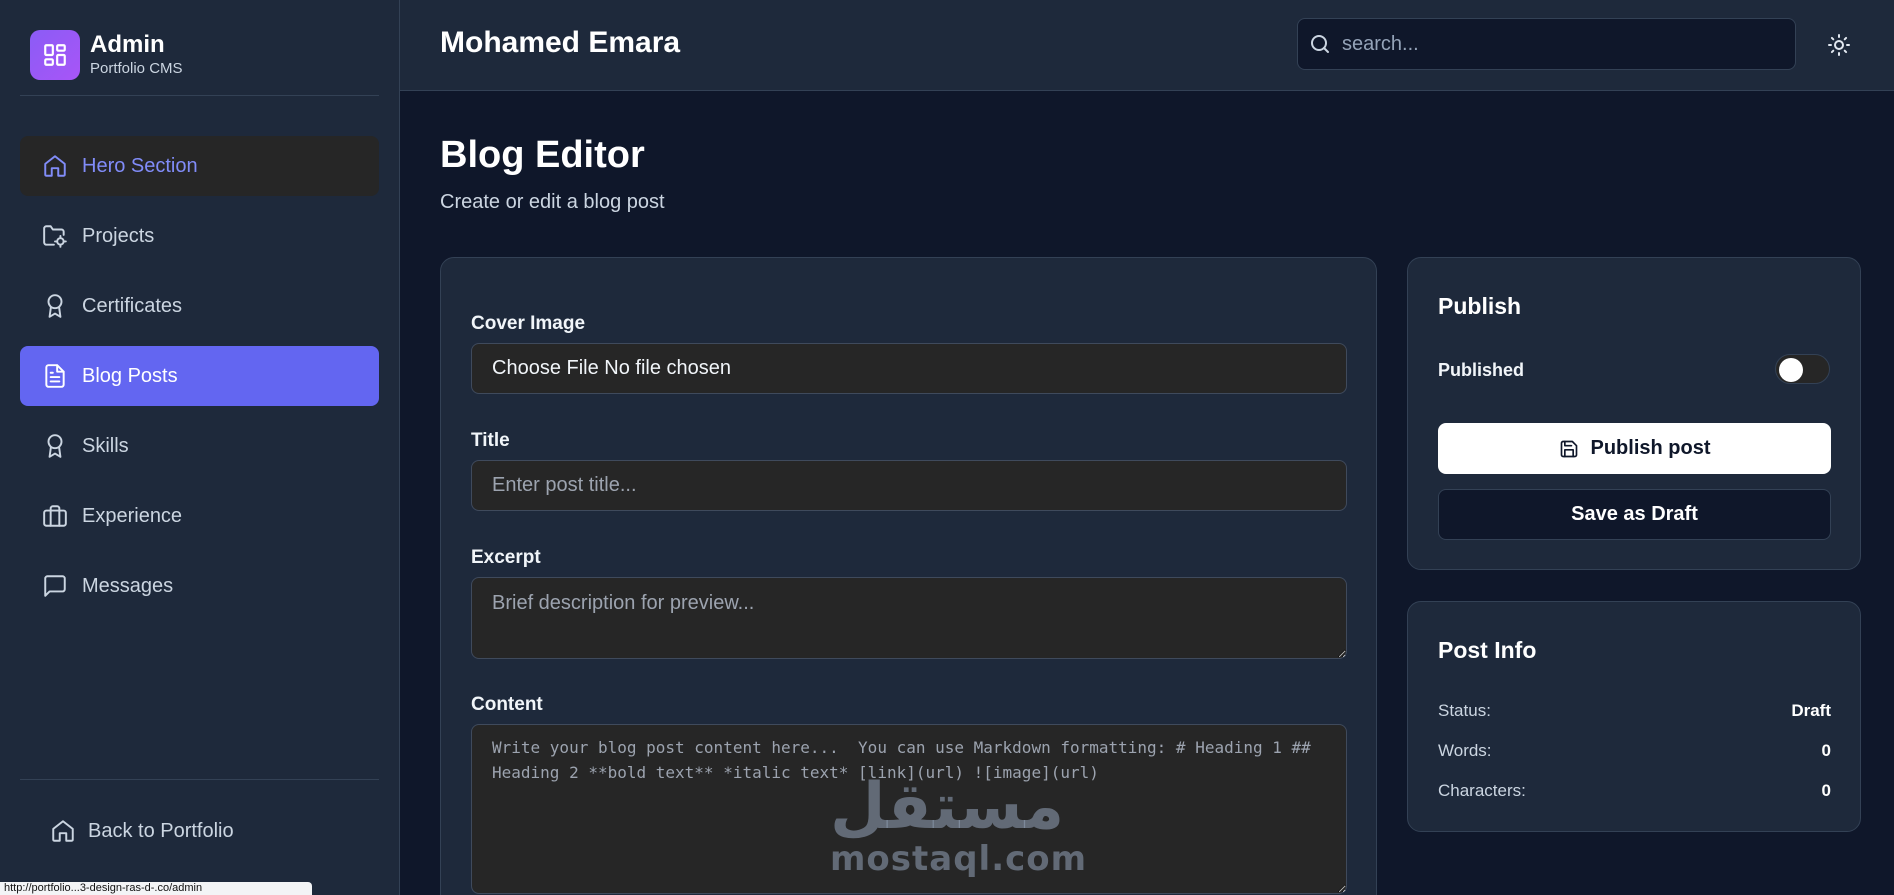  What do you see at coordinates (490, 440) in the screenshot?
I see `title-label: Title` at bounding box center [490, 440].